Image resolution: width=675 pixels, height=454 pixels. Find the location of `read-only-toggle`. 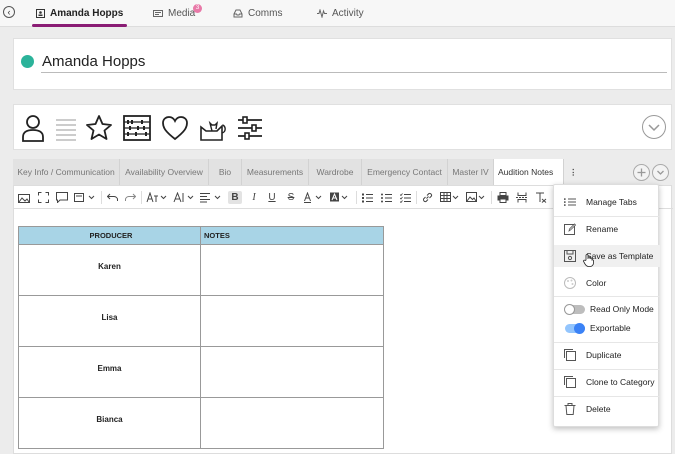

read-only-toggle is located at coordinates (574, 309).